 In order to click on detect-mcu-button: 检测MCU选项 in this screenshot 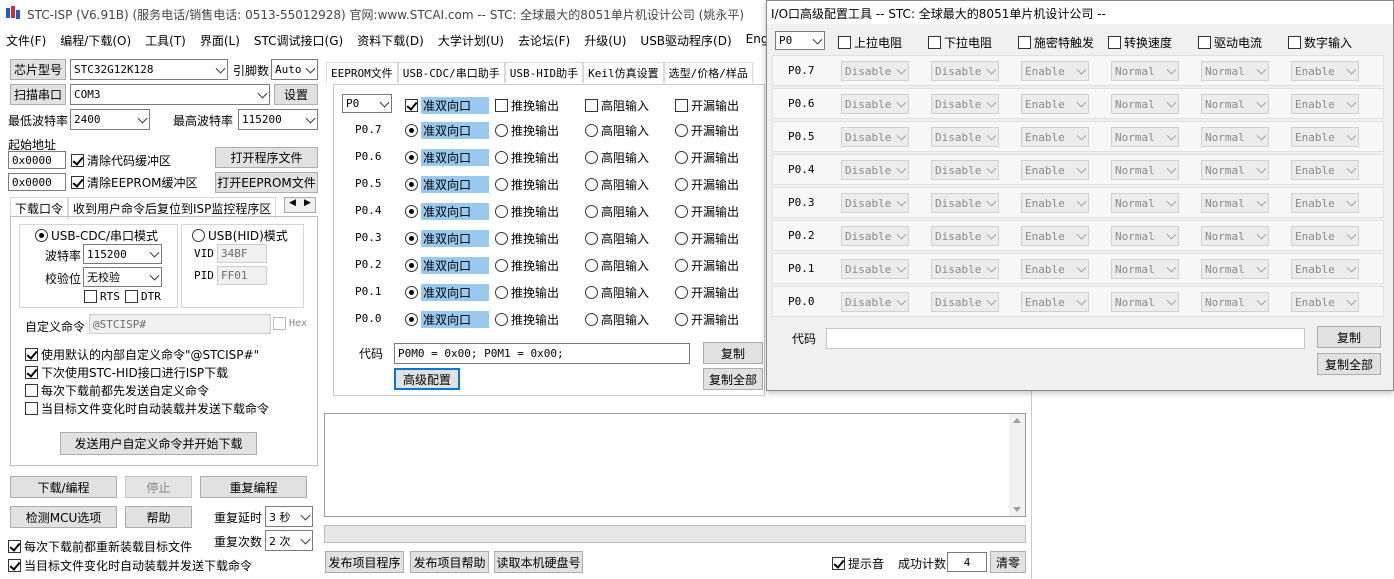, I will do `click(63, 517)`.